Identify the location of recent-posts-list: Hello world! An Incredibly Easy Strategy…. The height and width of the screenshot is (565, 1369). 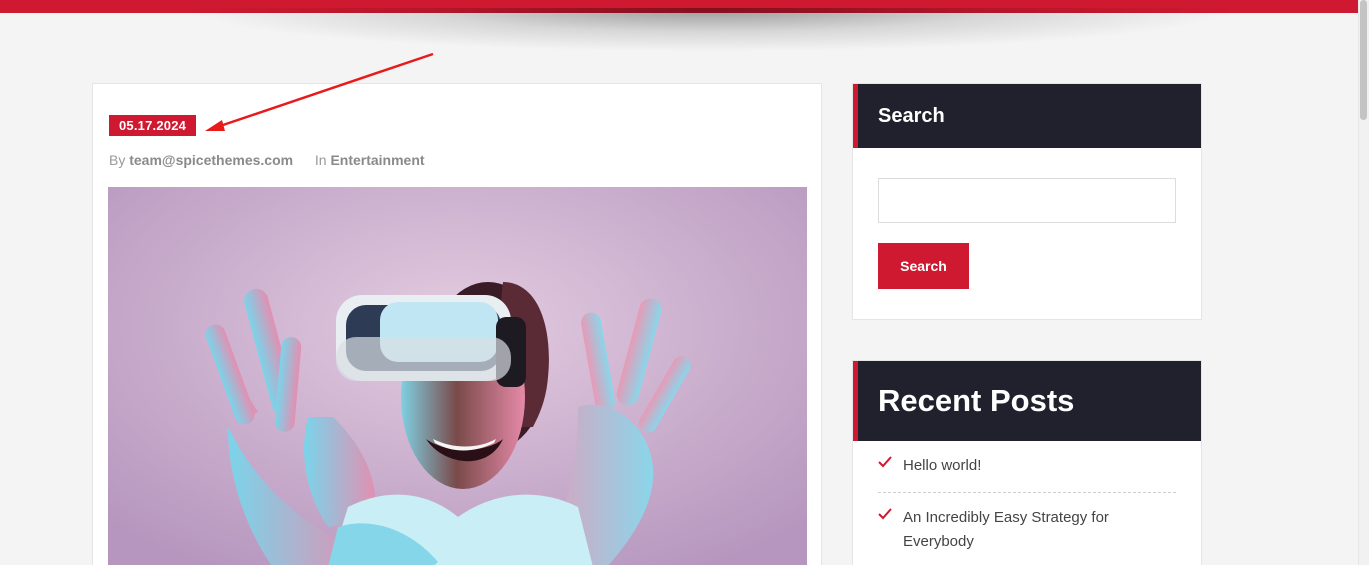
(1027, 503).